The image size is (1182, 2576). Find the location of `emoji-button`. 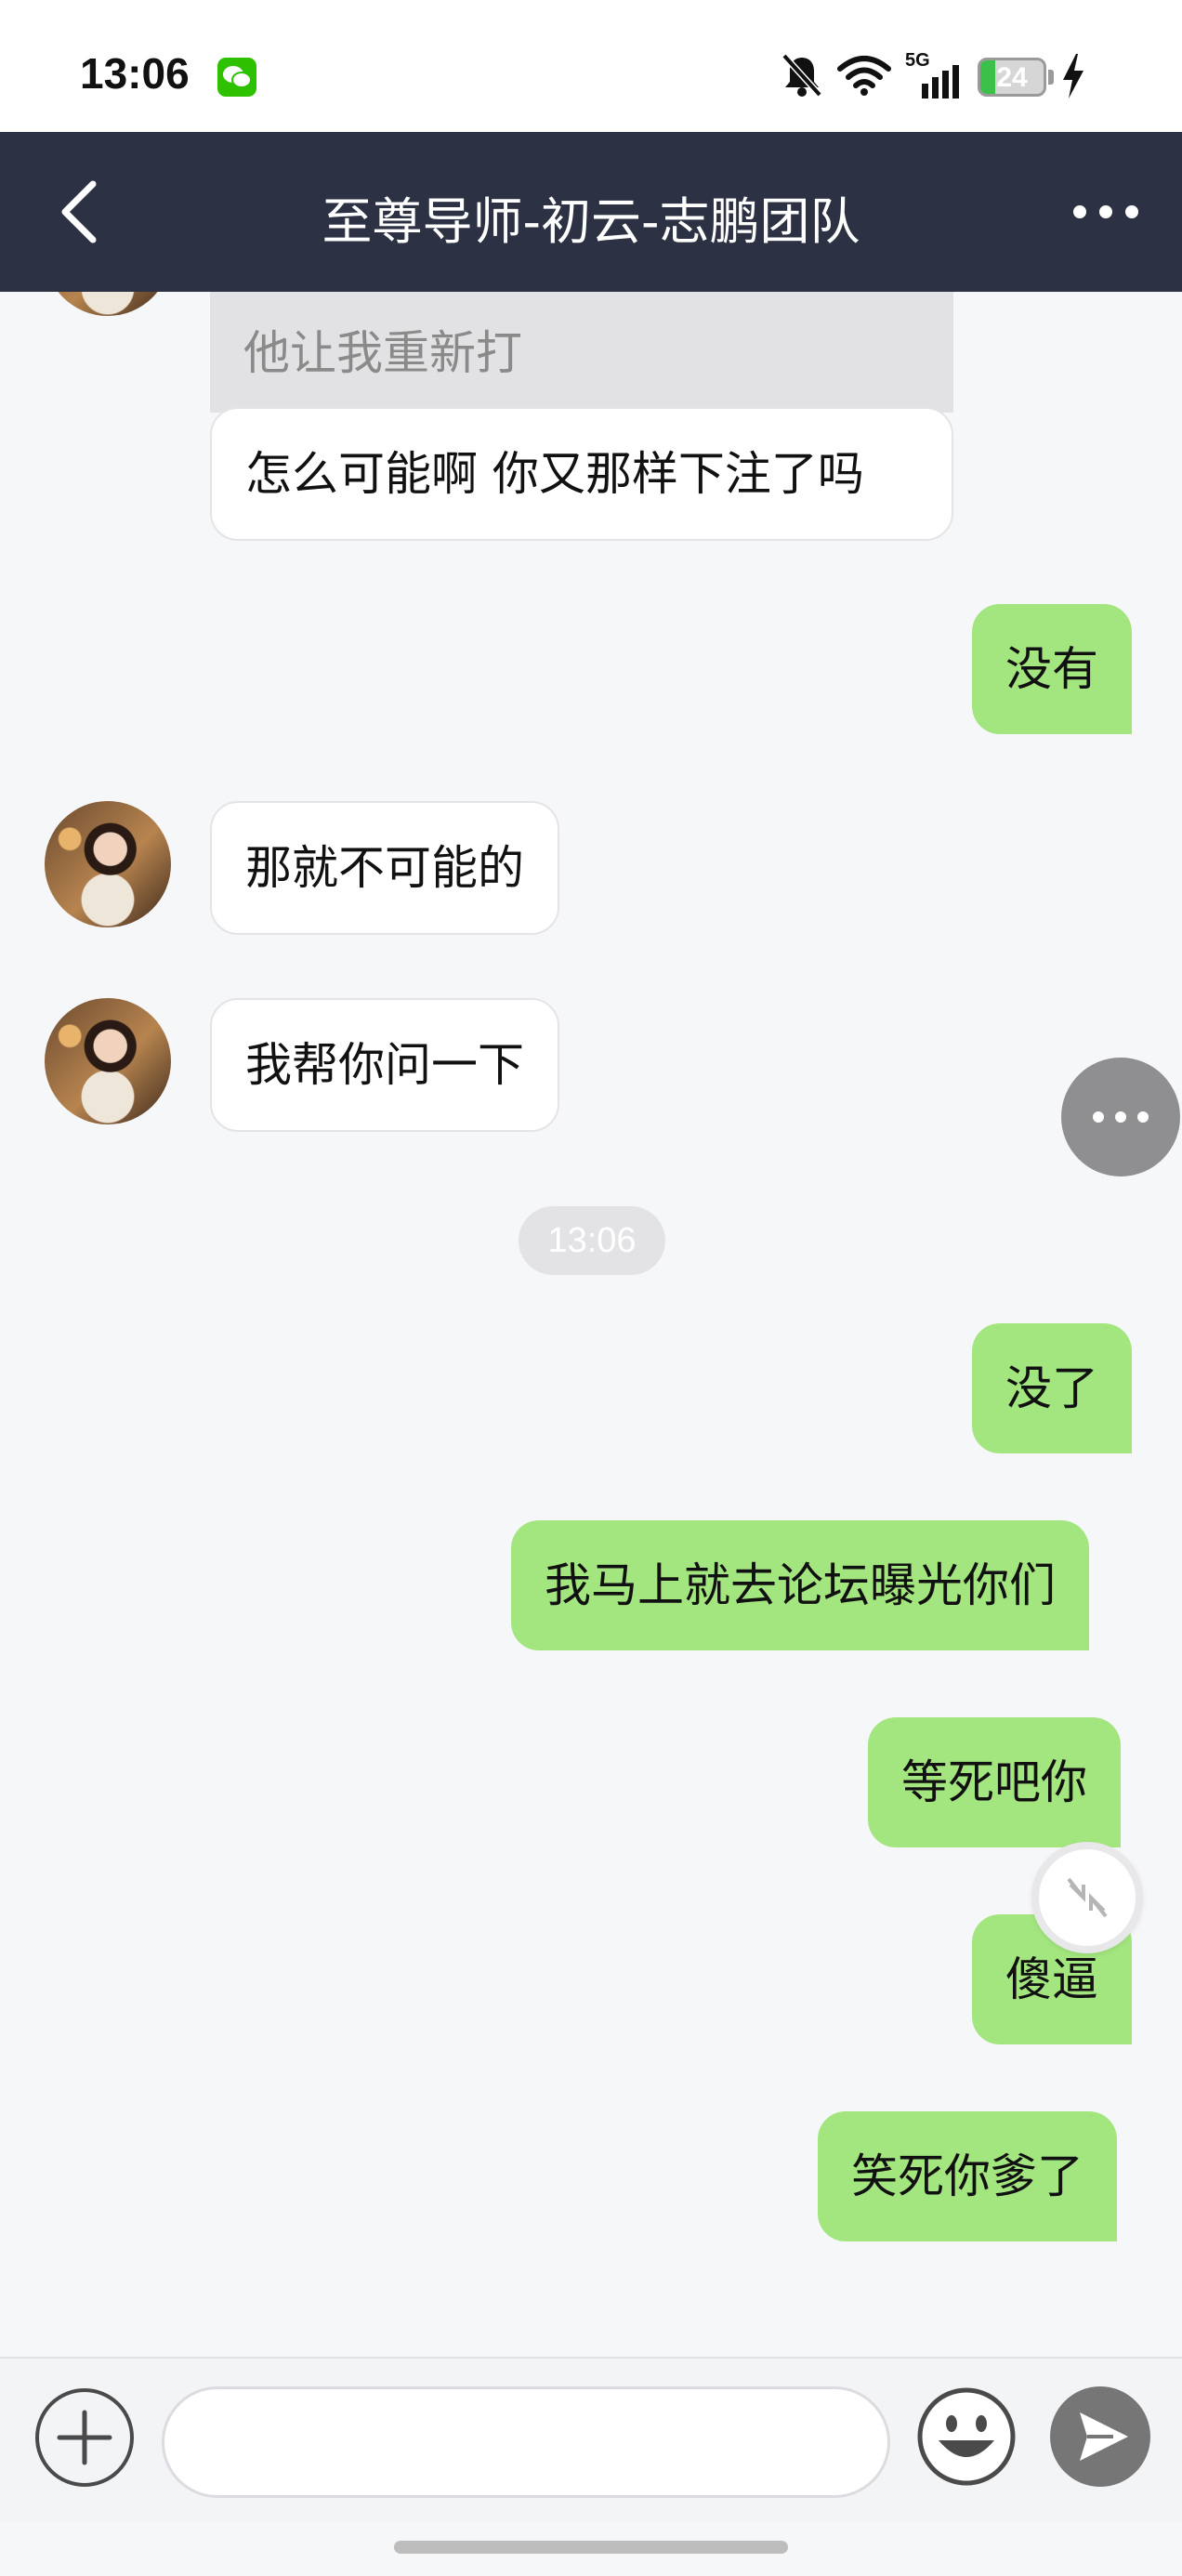

emoji-button is located at coordinates (966, 2436).